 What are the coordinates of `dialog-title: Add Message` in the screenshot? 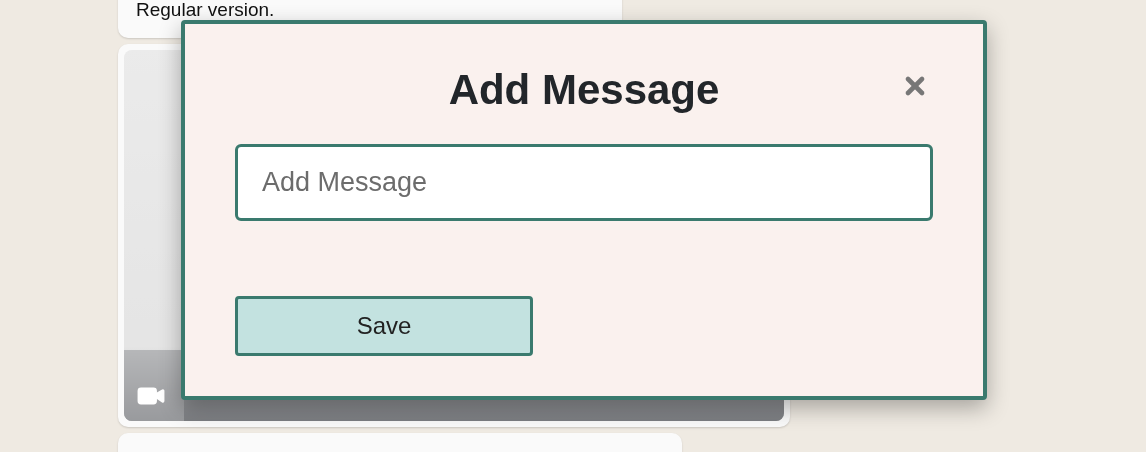 It's located at (584, 90).